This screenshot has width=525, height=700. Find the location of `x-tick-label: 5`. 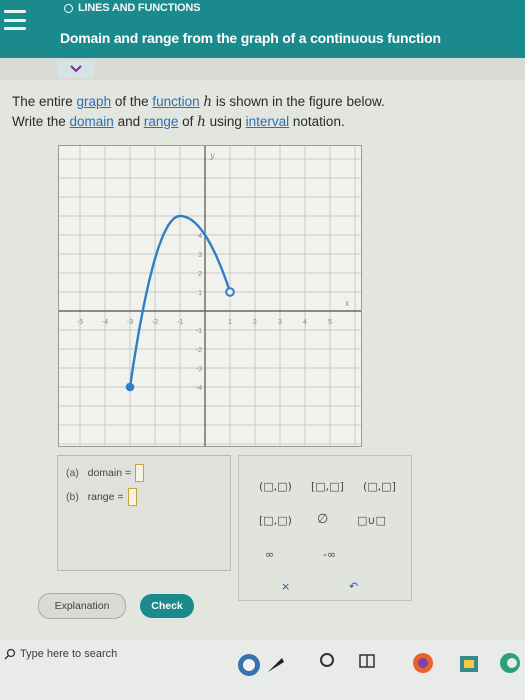

x-tick-label: 5 is located at coordinates (330, 322).